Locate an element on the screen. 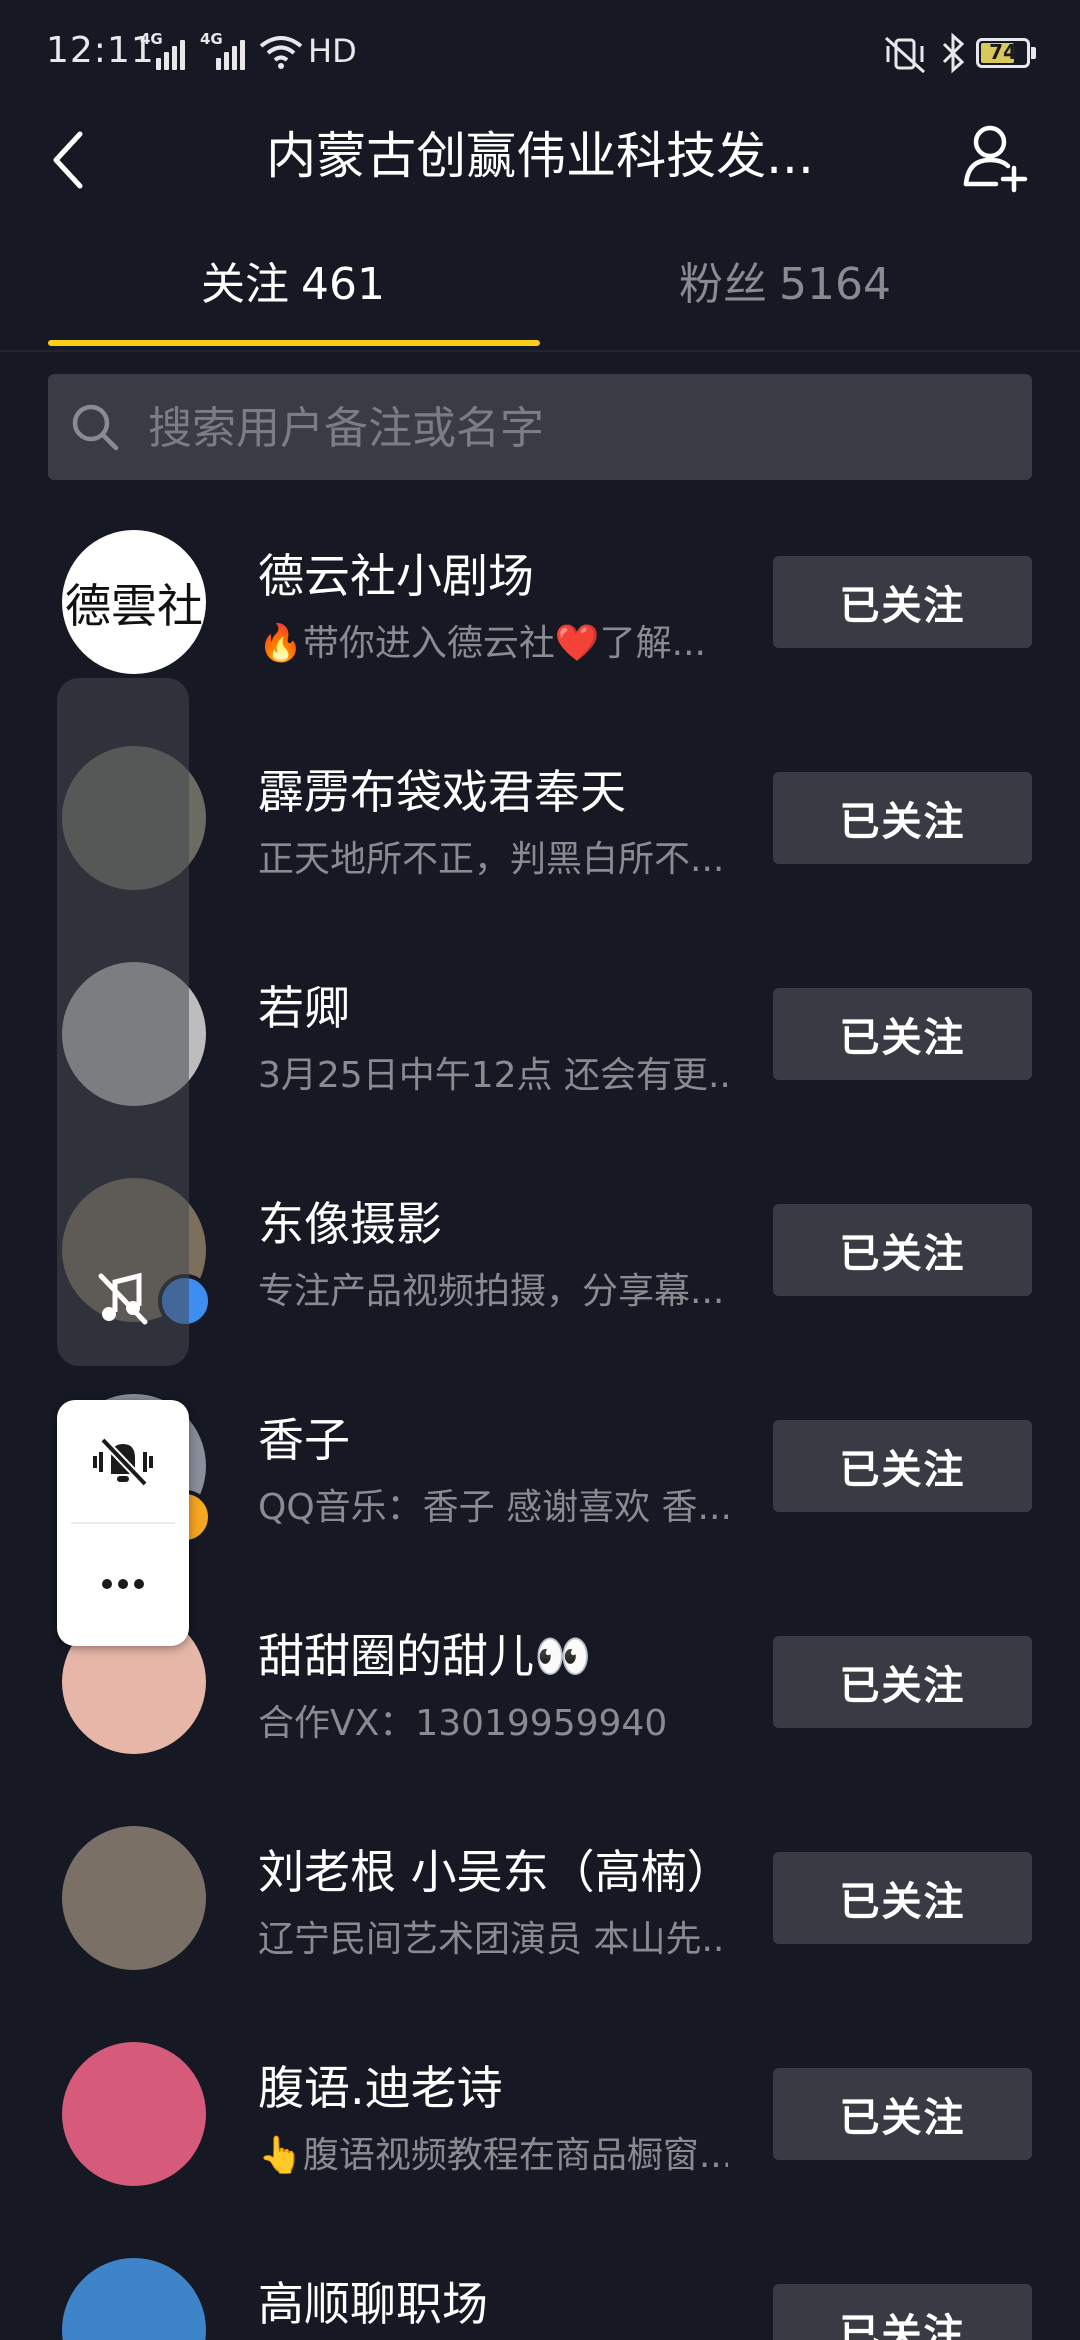 The width and height of the screenshot is (1080, 2340). bluetooth-icon is located at coordinates (953, 53).